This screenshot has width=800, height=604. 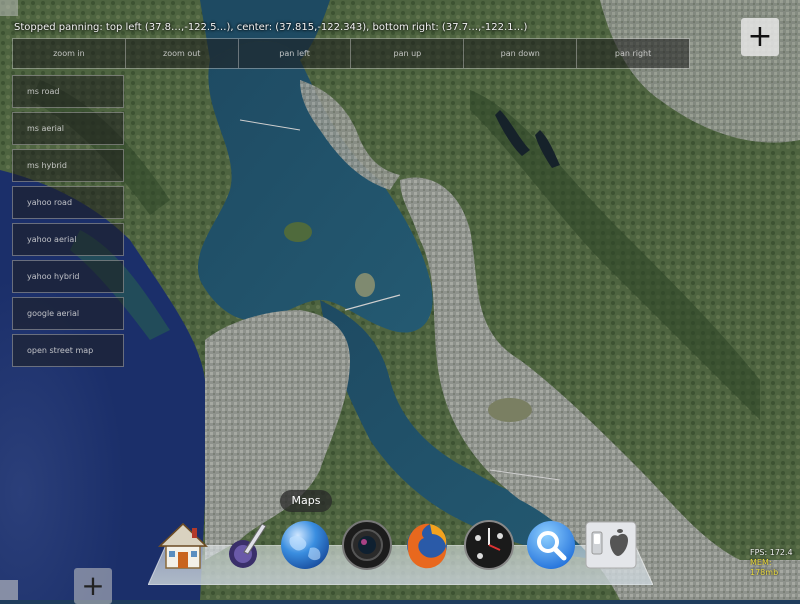 I want to click on clock-dashboard-icon, so click(x=489, y=545).